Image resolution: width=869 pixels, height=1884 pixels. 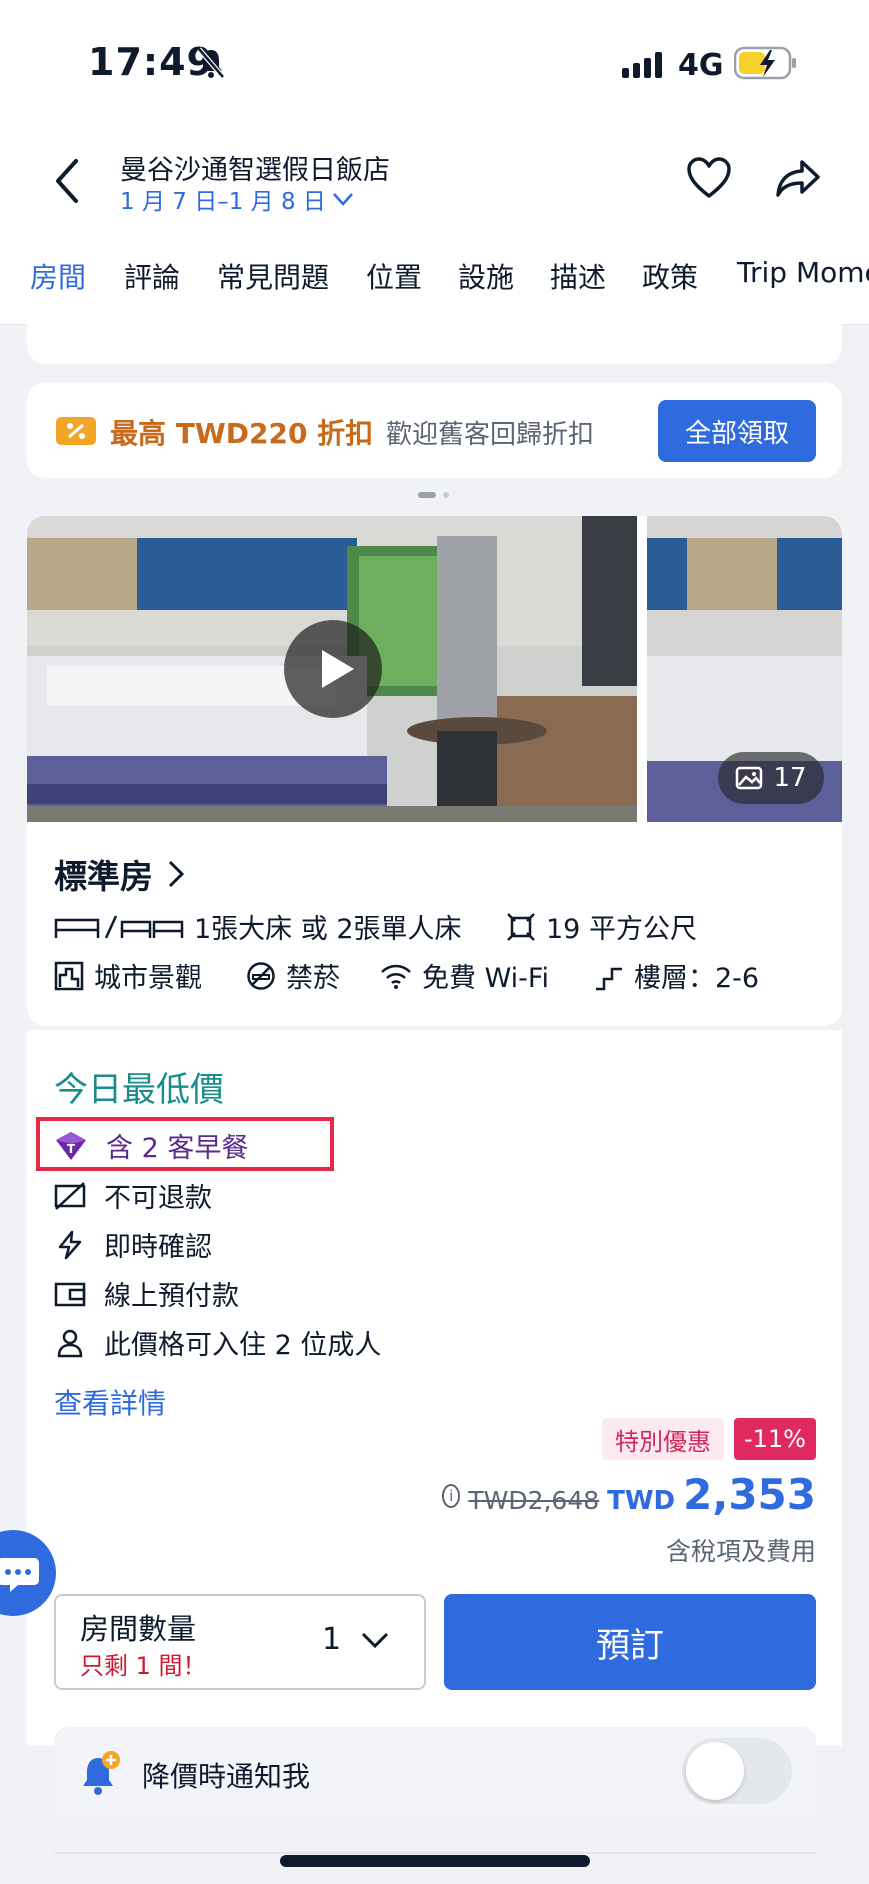 I want to click on room-view-text: 城市景觀, so click(x=148, y=978).